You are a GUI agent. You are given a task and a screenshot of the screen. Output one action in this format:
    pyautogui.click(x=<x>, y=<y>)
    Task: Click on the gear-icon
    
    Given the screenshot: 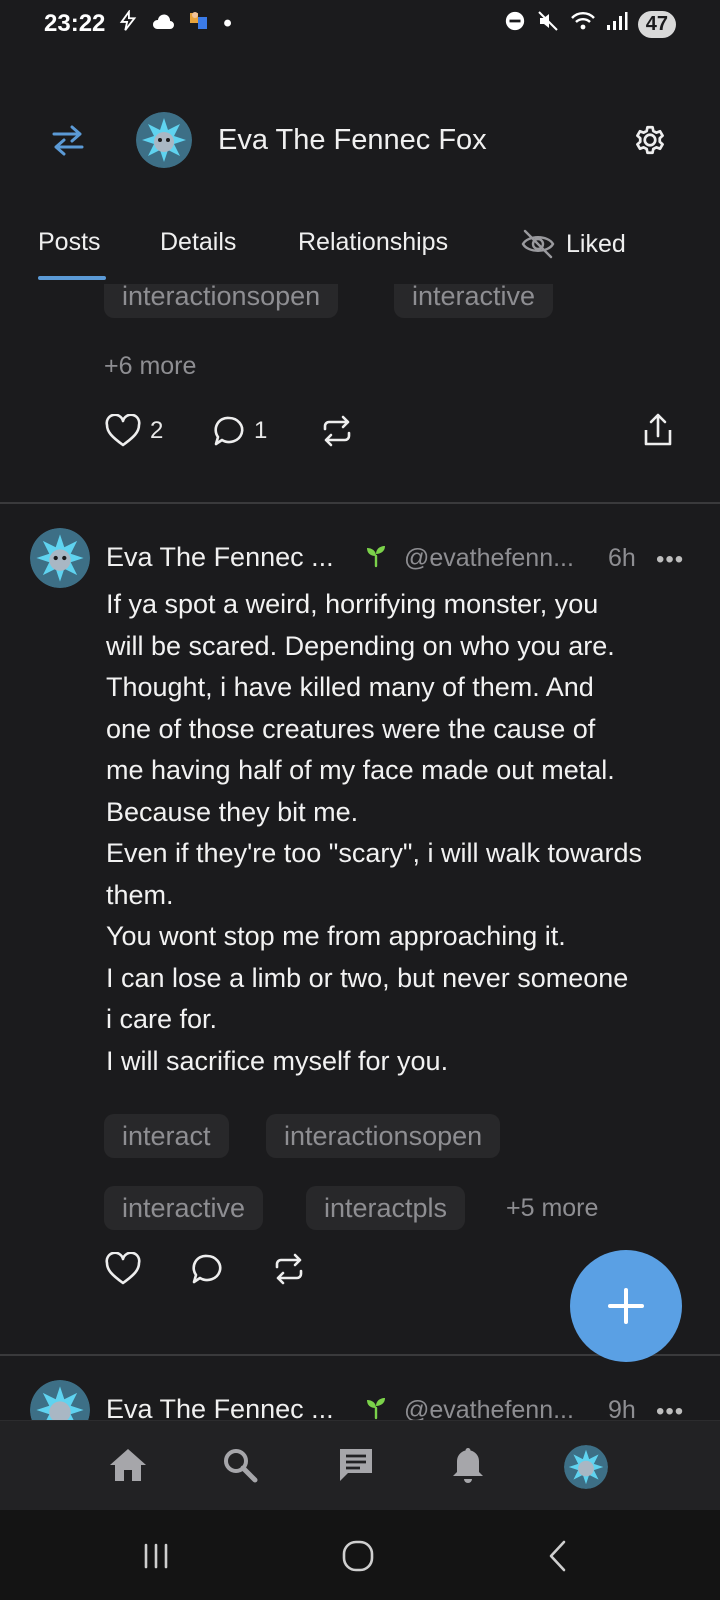 What is the action you would take?
    pyautogui.click(x=650, y=140)
    